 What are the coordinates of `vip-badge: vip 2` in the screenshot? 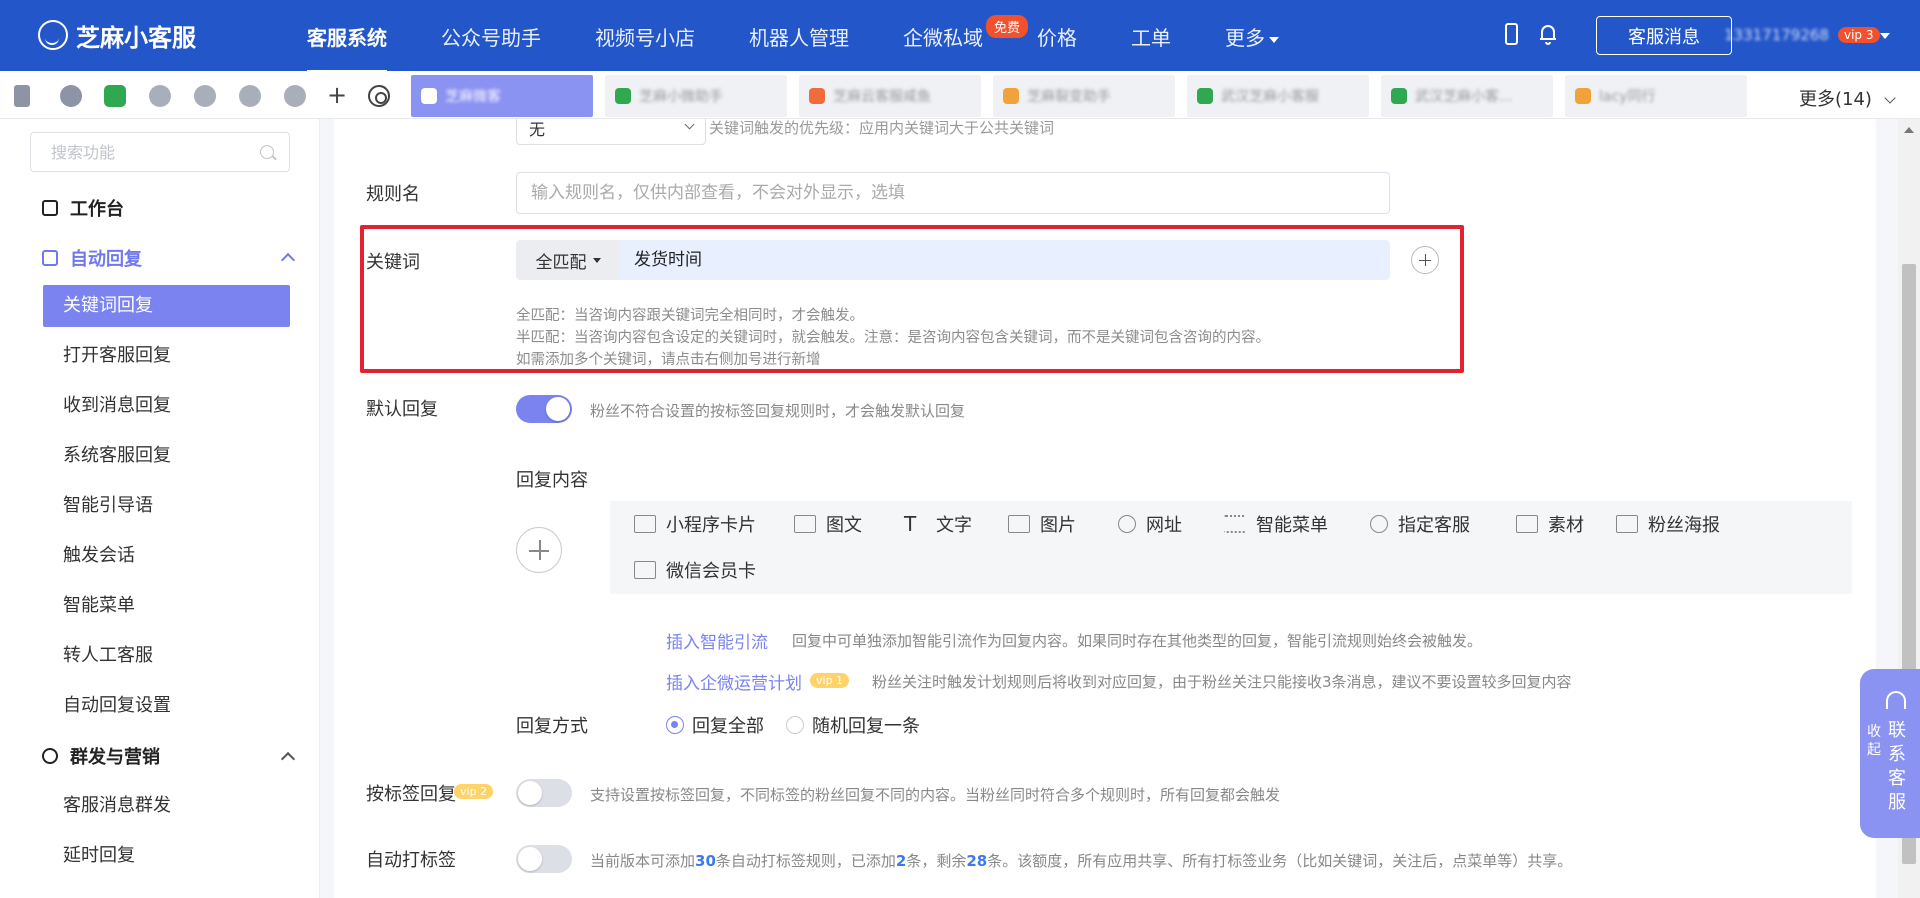 It's located at (474, 791).